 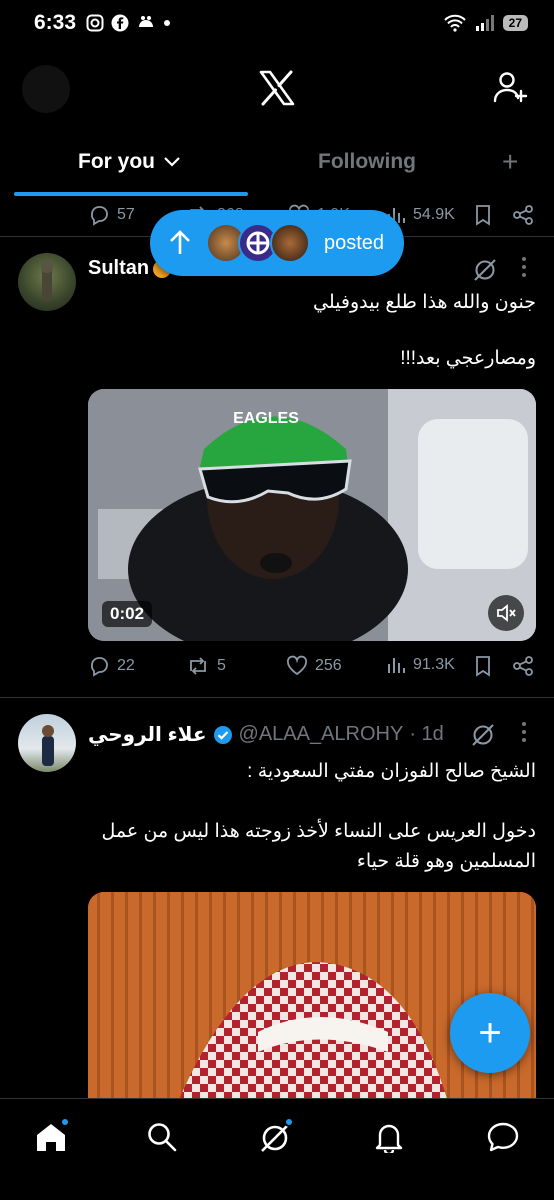 What do you see at coordinates (222, 734) in the screenshot?
I see `verified-badge-icon` at bounding box center [222, 734].